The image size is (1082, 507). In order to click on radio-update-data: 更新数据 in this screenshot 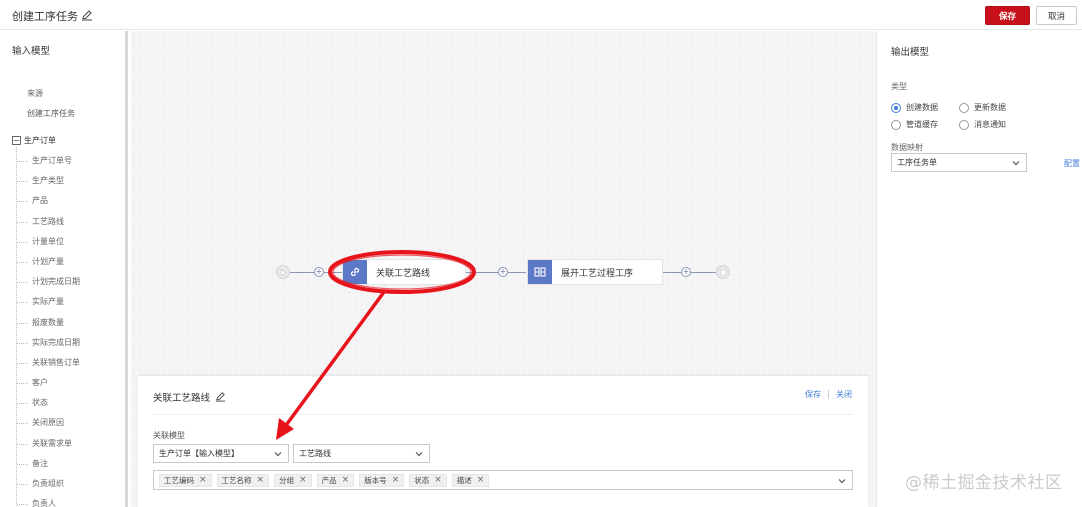, I will do `click(982, 107)`.